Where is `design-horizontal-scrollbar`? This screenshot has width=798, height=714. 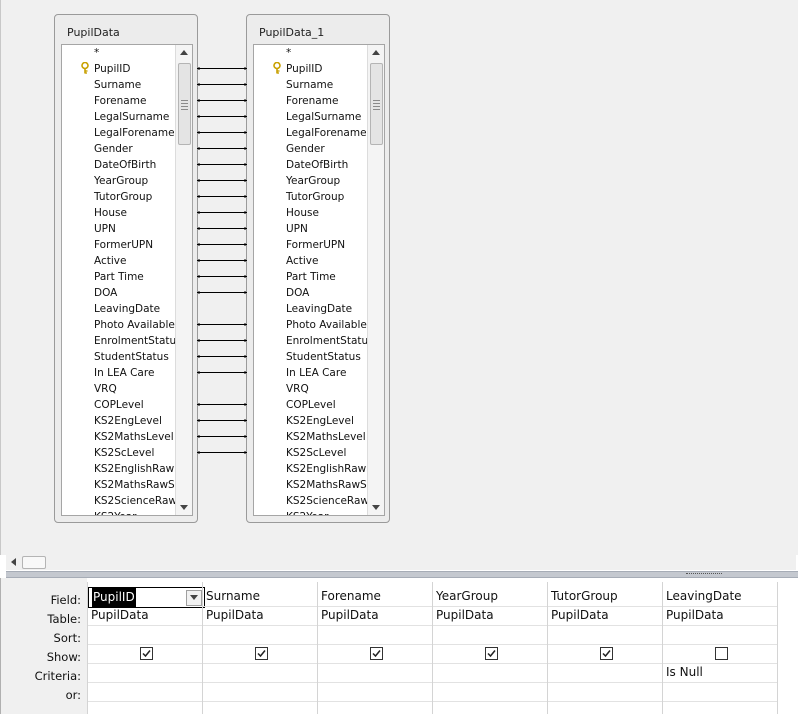
design-horizontal-scrollbar is located at coordinates (401, 562).